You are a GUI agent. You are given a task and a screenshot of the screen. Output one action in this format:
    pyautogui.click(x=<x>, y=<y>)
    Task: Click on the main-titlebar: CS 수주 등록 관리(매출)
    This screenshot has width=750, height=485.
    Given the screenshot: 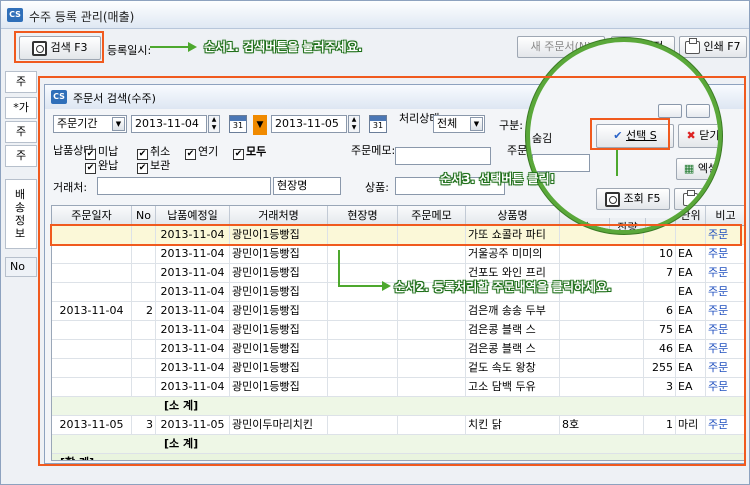 What is the action you would take?
    pyautogui.click(x=375, y=15)
    